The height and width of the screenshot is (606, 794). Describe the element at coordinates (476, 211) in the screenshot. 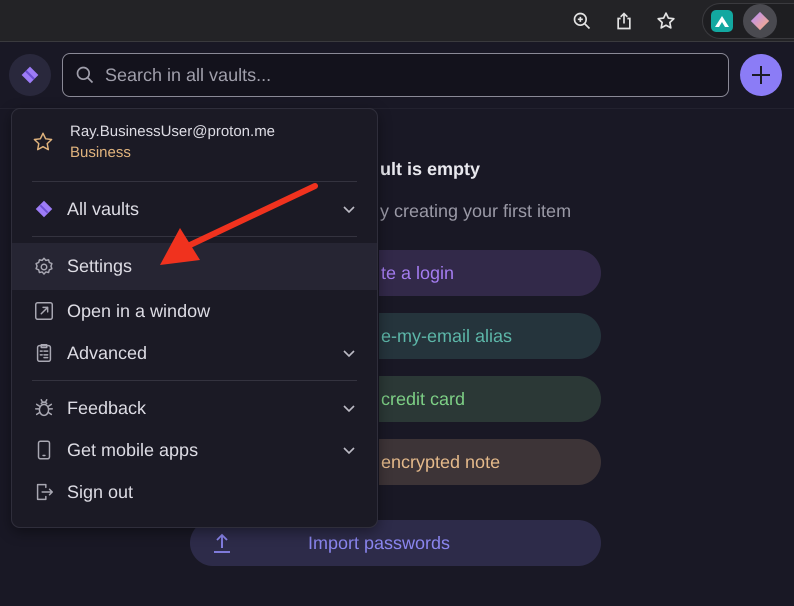

I see `empty-subtitle: y creating your first item` at that location.